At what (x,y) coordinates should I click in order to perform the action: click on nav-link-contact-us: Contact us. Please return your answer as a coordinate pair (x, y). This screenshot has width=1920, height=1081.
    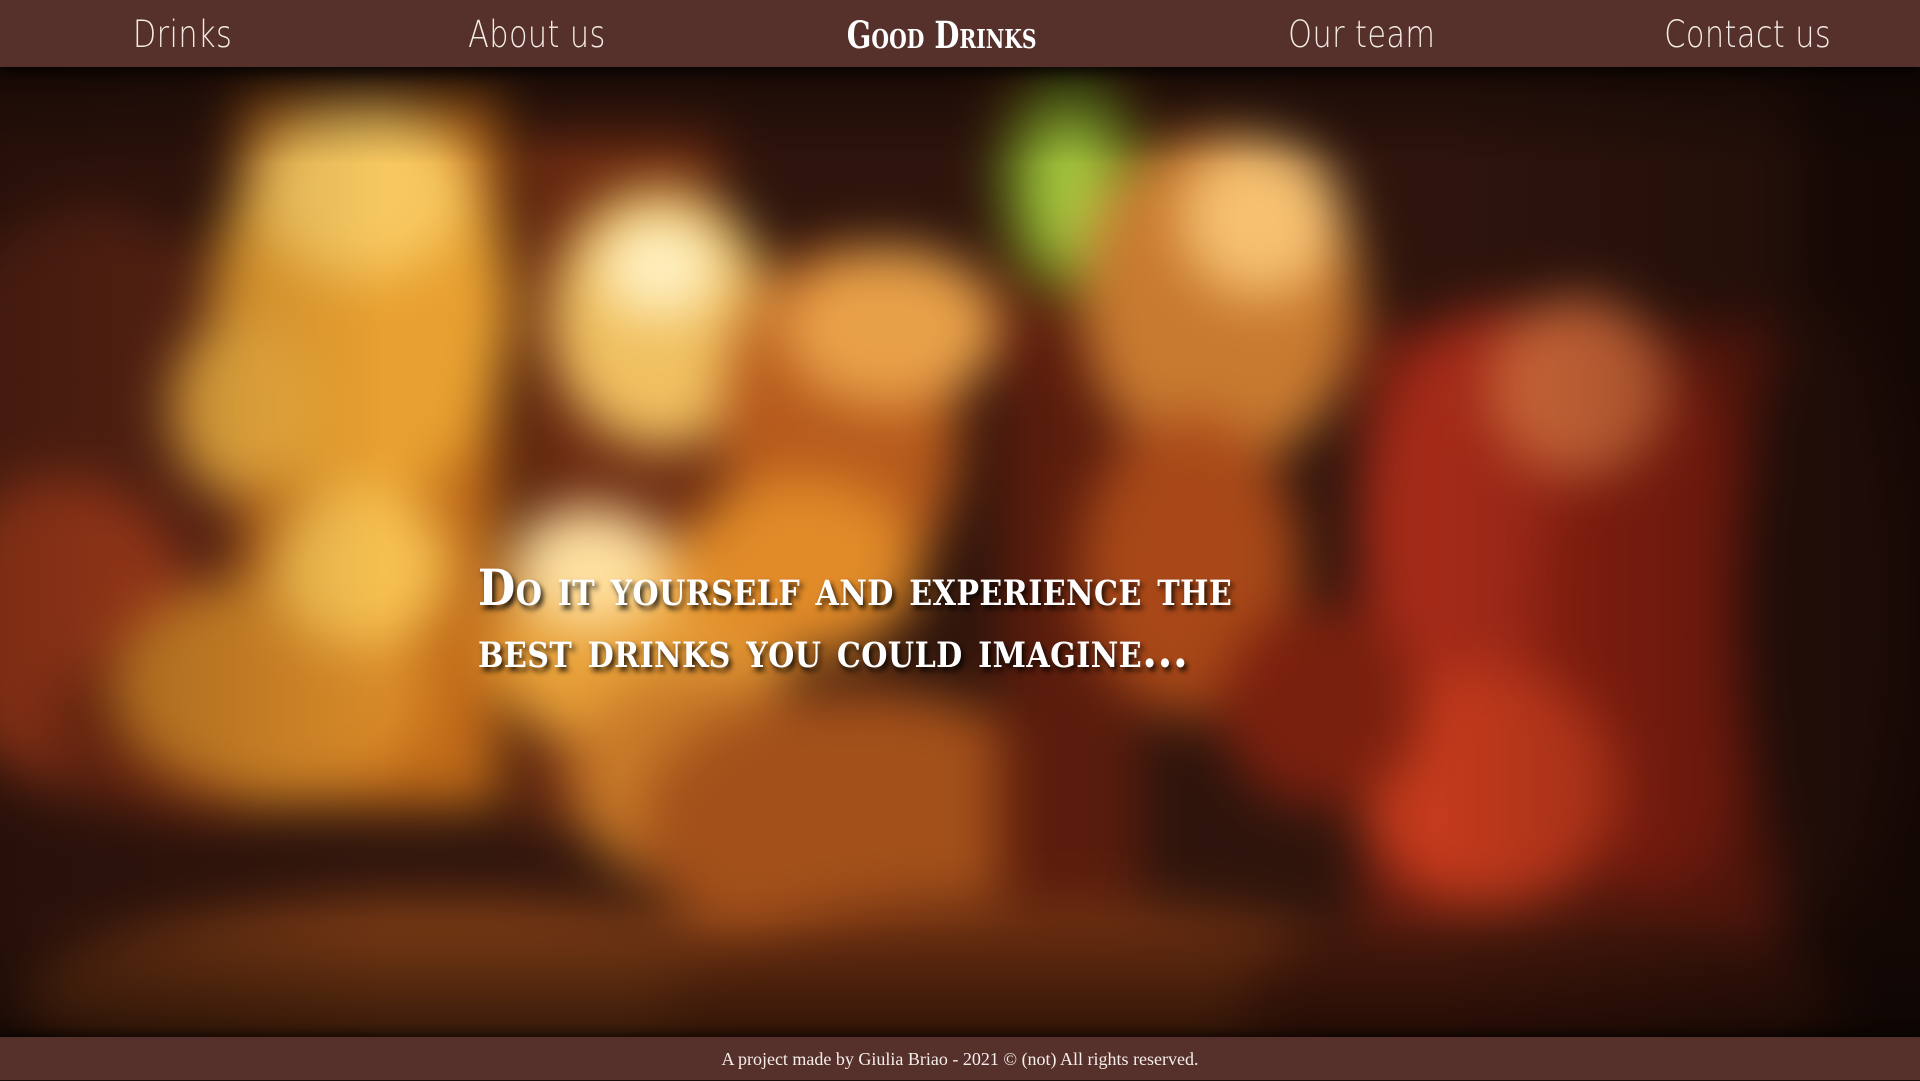
    Looking at the image, I should click on (1747, 33).